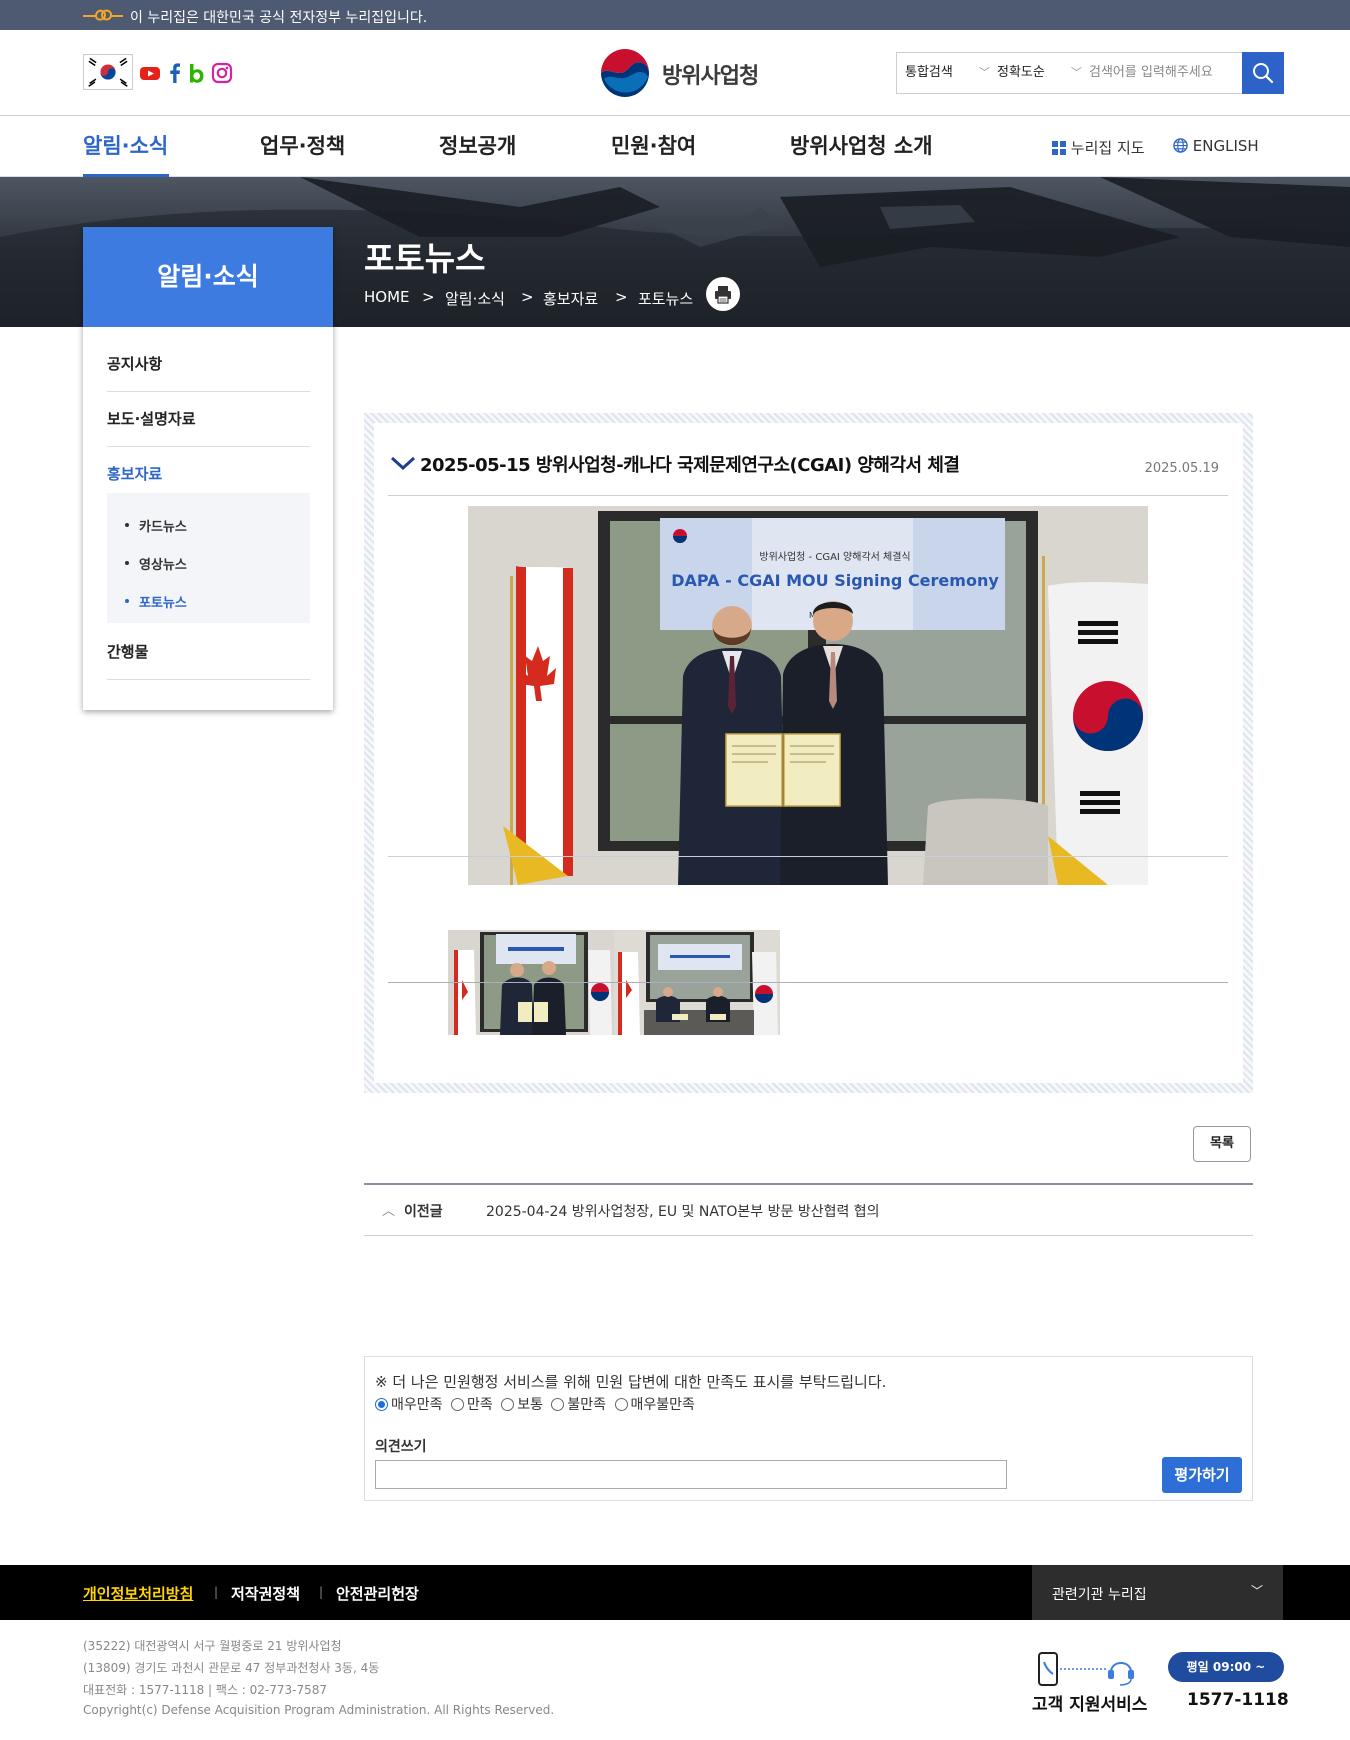  Describe the element at coordinates (108, 72) in the screenshot. I see `korea-flag-icon` at that location.